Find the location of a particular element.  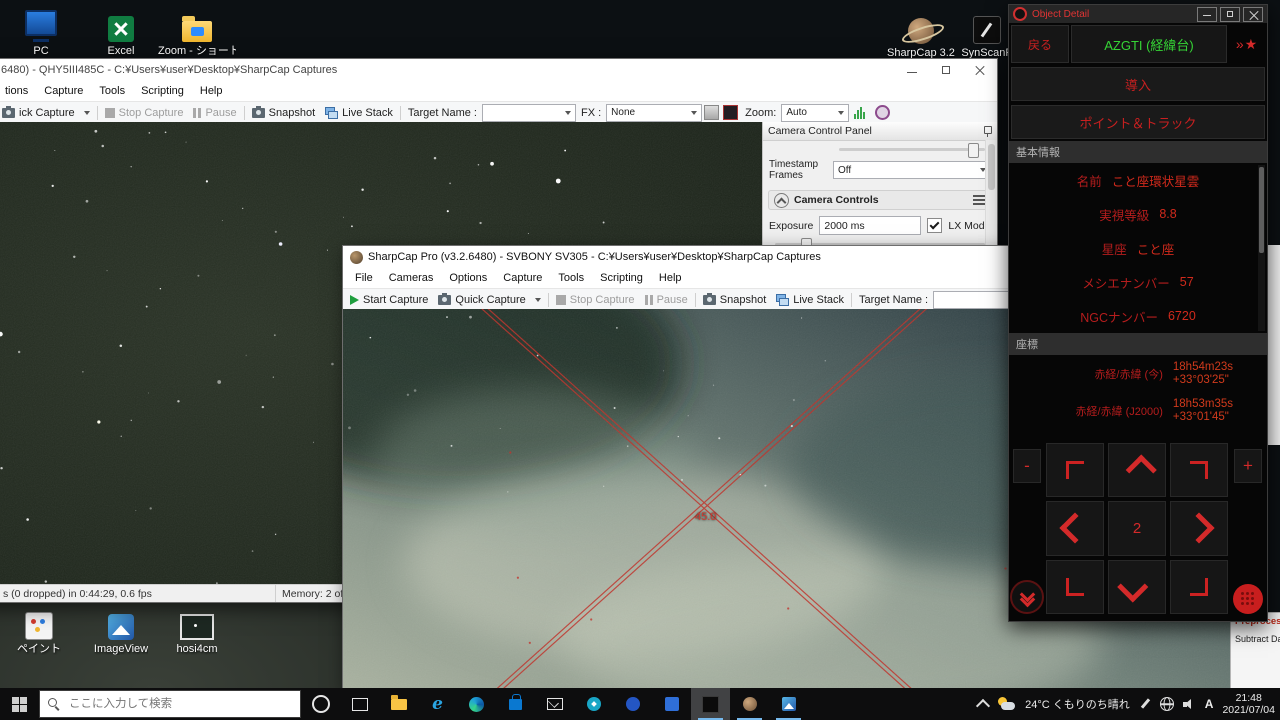

pen-icon is located at coordinates (1145, 704).